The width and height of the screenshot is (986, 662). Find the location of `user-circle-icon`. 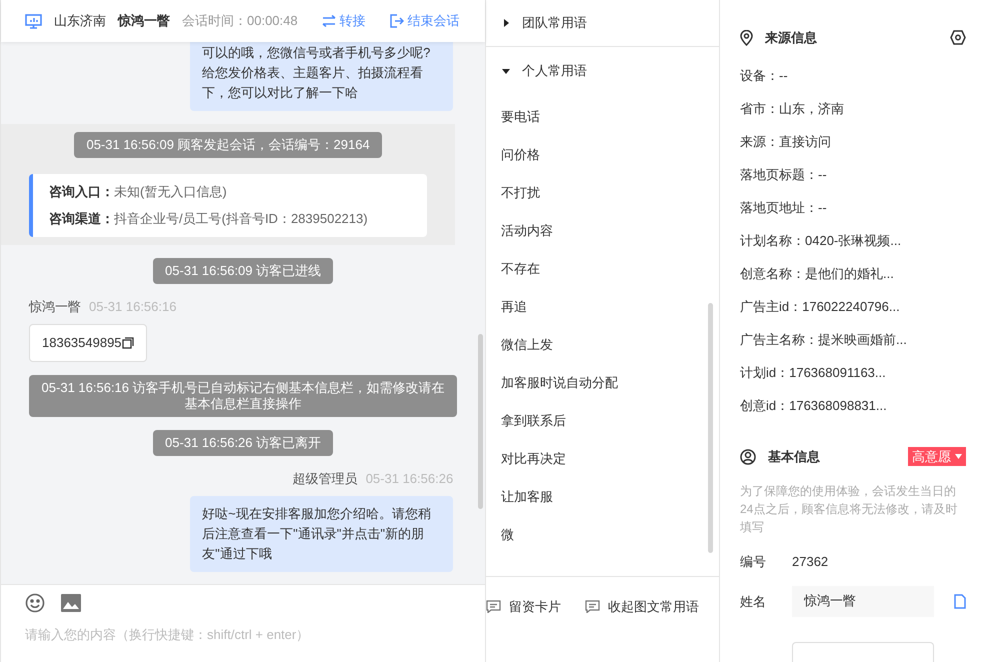

user-circle-icon is located at coordinates (748, 456).